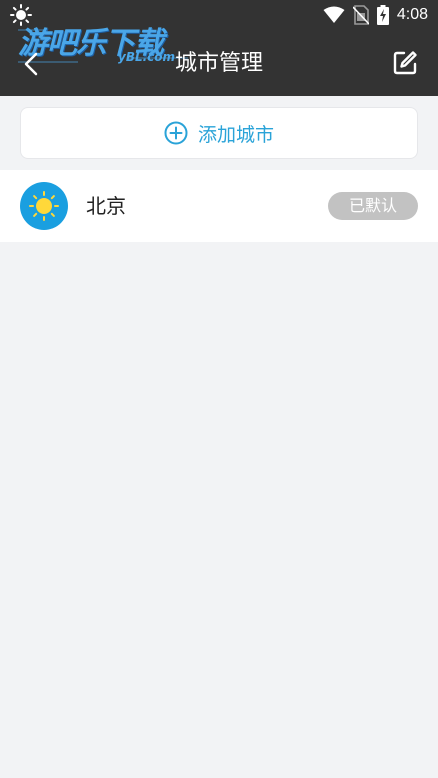 Image resolution: width=438 pixels, height=778 pixels. I want to click on no-sim-icon, so click(360, 15).